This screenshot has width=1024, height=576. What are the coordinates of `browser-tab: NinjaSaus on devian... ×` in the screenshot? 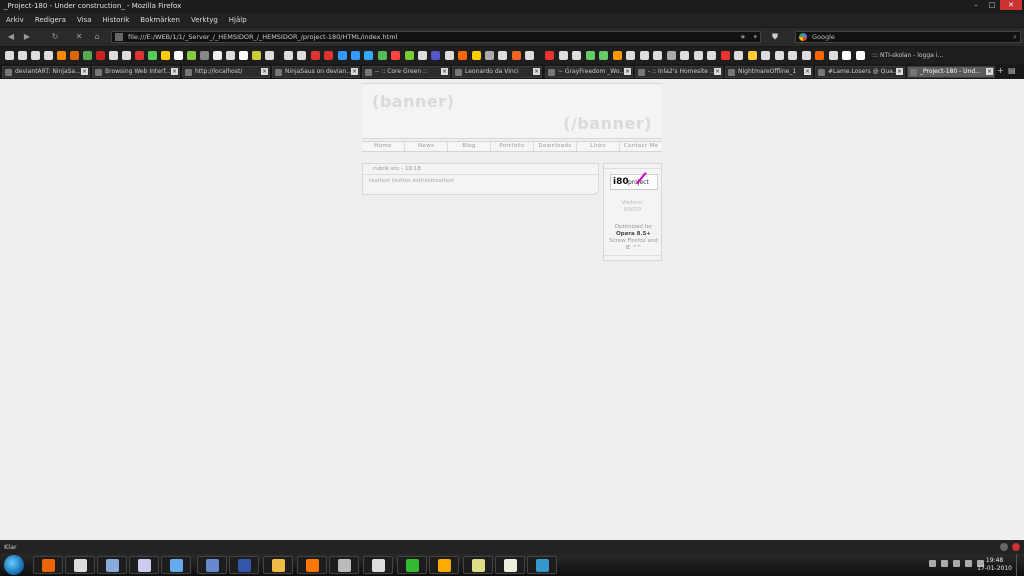 It's located at (316, 72).